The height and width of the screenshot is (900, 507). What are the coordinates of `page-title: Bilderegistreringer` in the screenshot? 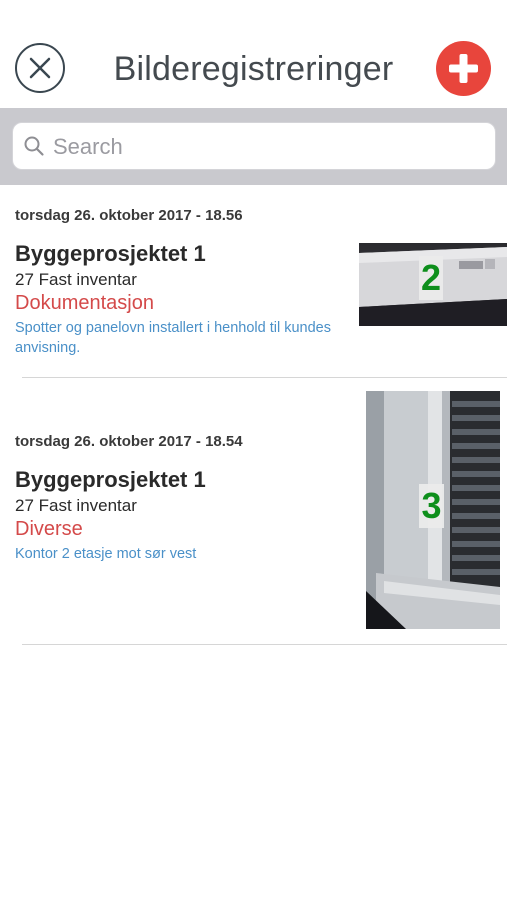 It's located at (253, 69).